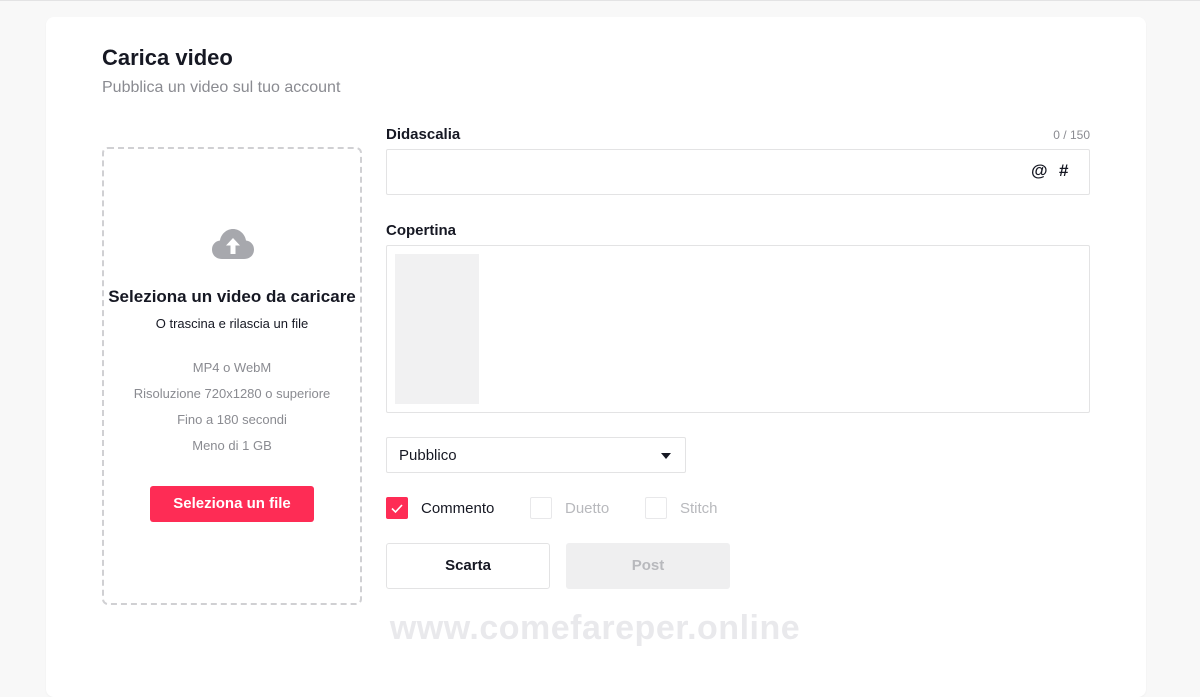 The width and height of the screenshot is (1200, 697). I want to click on upload-title: Seleziona un video da caricare, so click(232, 296).